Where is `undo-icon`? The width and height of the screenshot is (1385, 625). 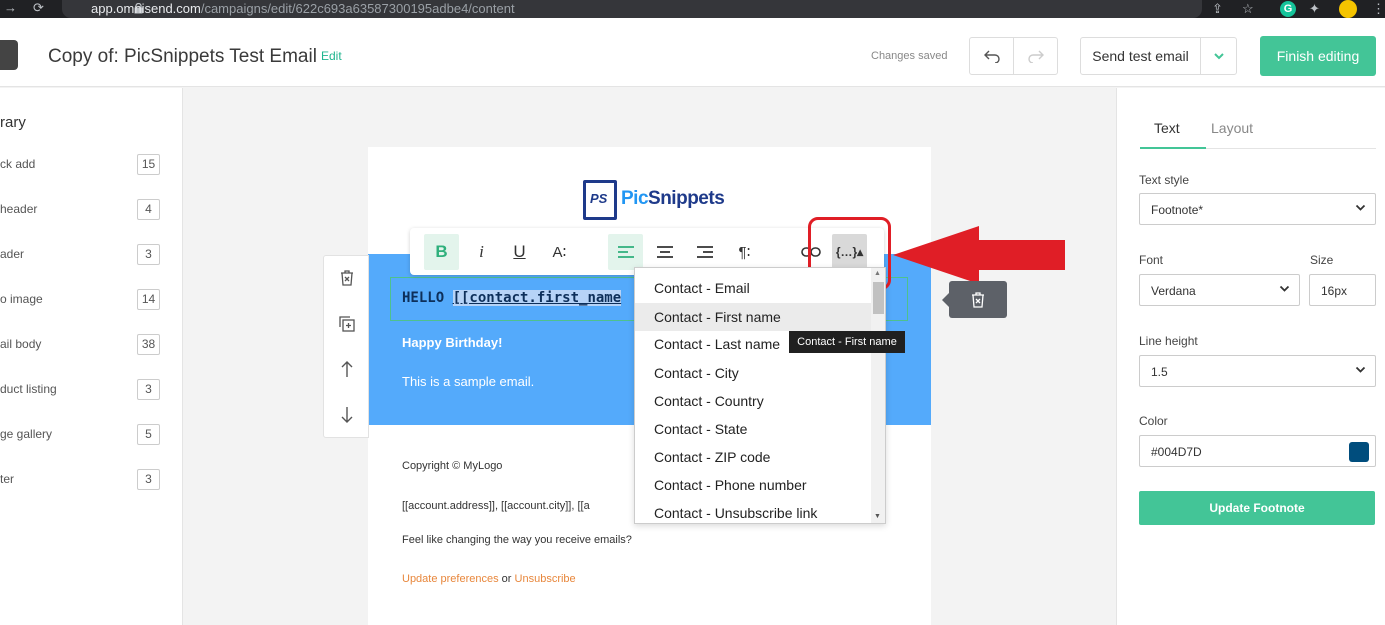
undo-icon is located at coordinates (991, 56).